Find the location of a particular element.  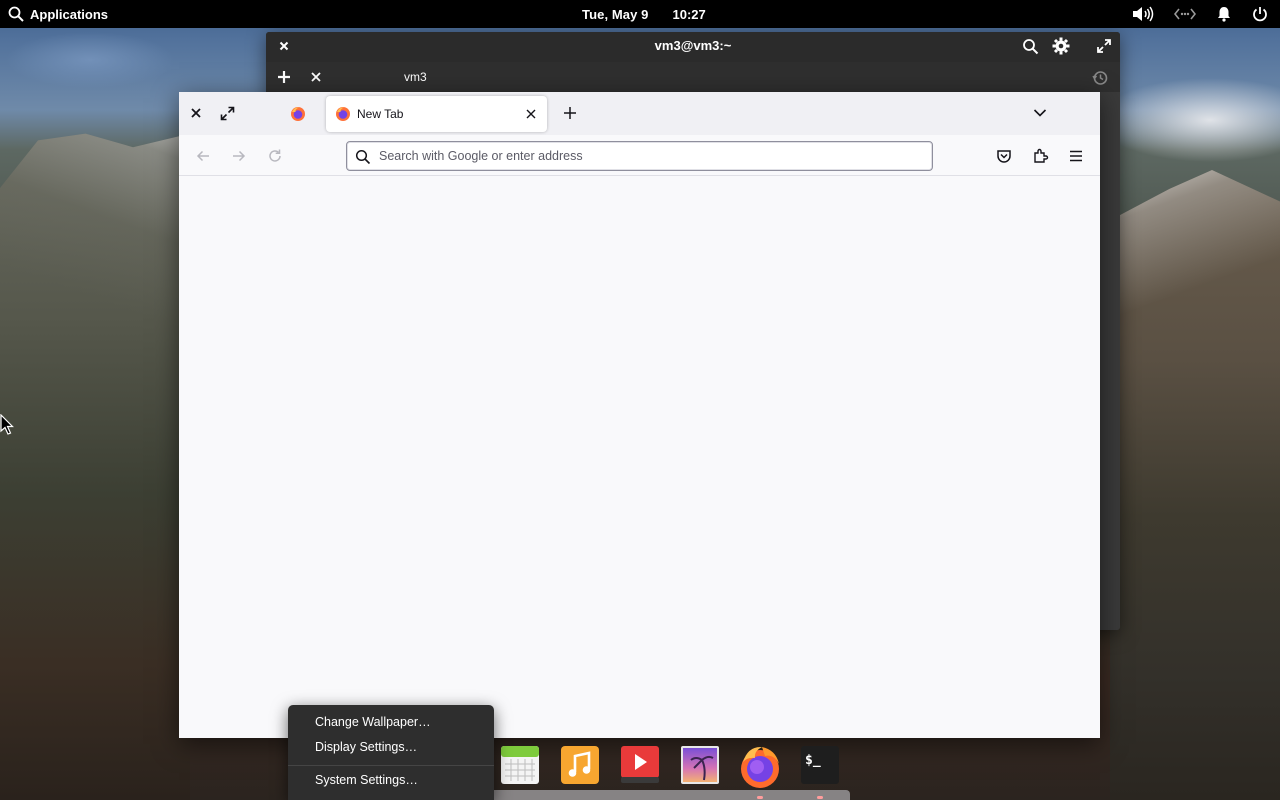

url-input is located at coordinates (649, 156).